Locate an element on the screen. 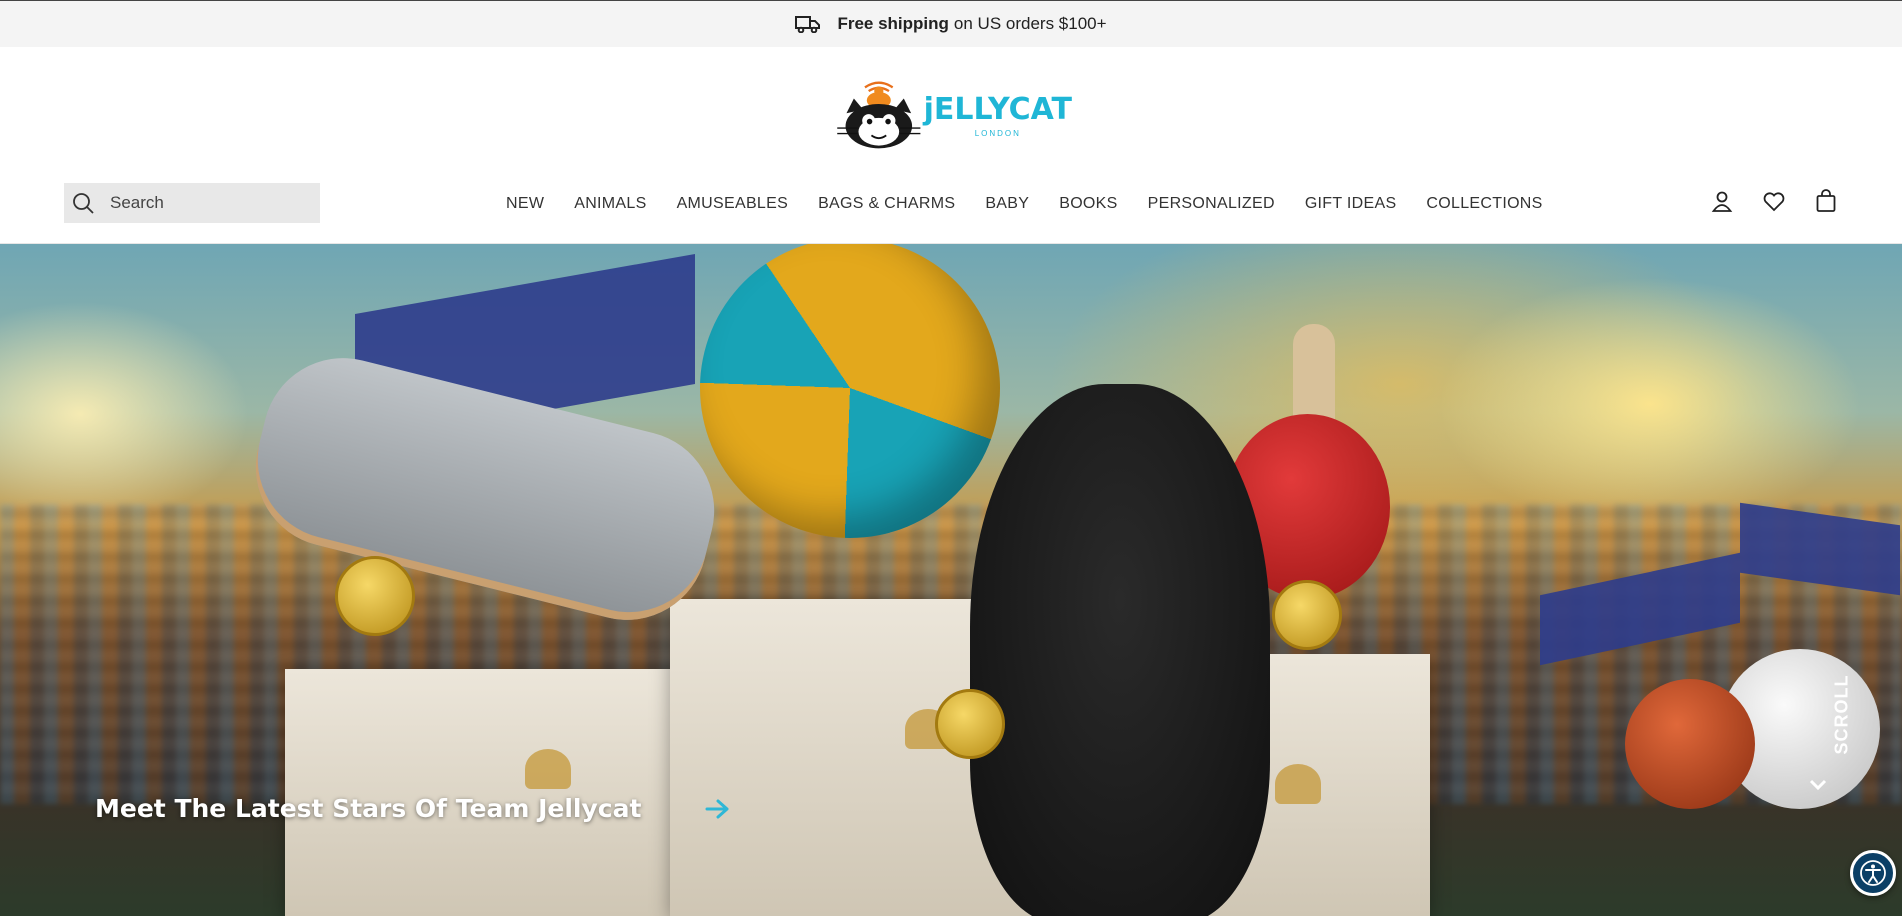 This screenshot has width=1902, height=916. scroll-indicator: SCROLL is located at coordinates (1826, 739).